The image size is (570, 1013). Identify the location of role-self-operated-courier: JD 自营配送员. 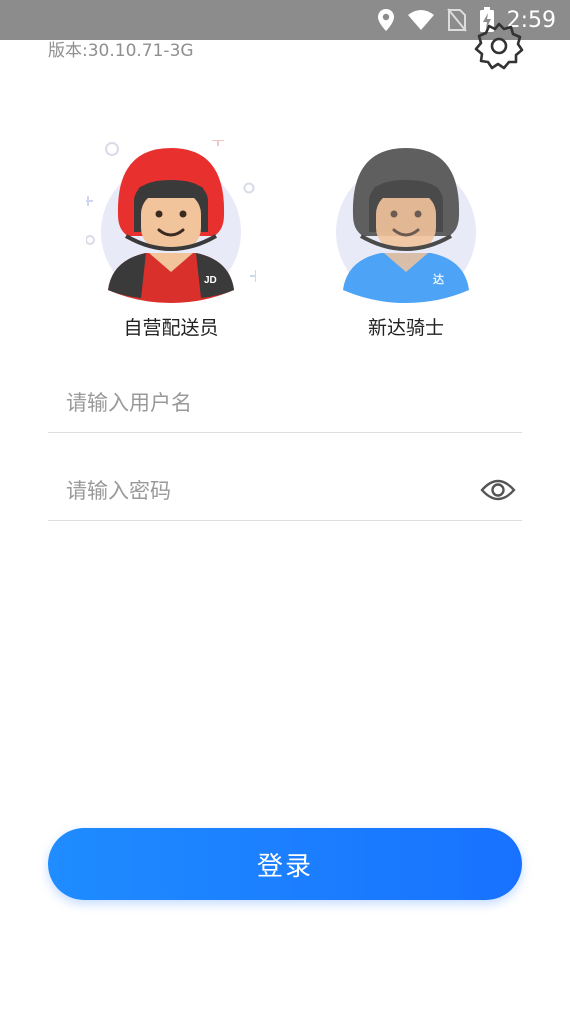
(172, 237).